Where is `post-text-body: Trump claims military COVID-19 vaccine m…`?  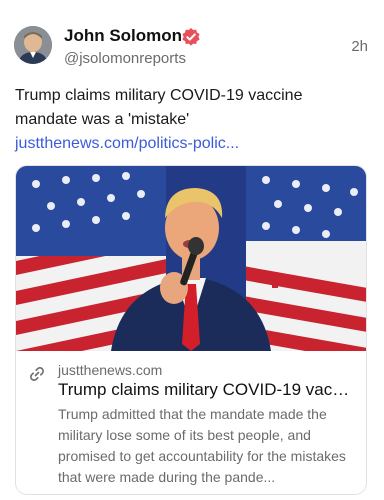 post-text-body: Trump claims military COVID-19 vaccine m… is located at coordinates (159, 107).